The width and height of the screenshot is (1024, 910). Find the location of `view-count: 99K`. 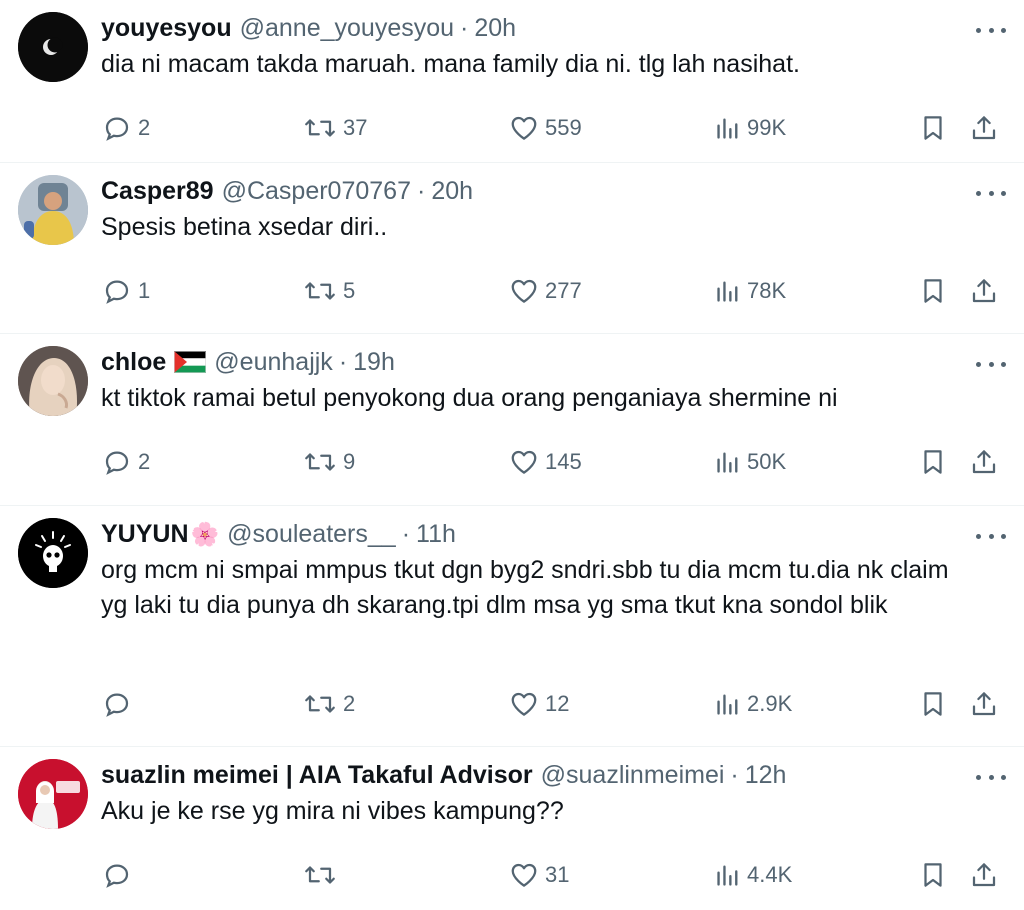

view-count: 99K is located at coordinates (767, 127).